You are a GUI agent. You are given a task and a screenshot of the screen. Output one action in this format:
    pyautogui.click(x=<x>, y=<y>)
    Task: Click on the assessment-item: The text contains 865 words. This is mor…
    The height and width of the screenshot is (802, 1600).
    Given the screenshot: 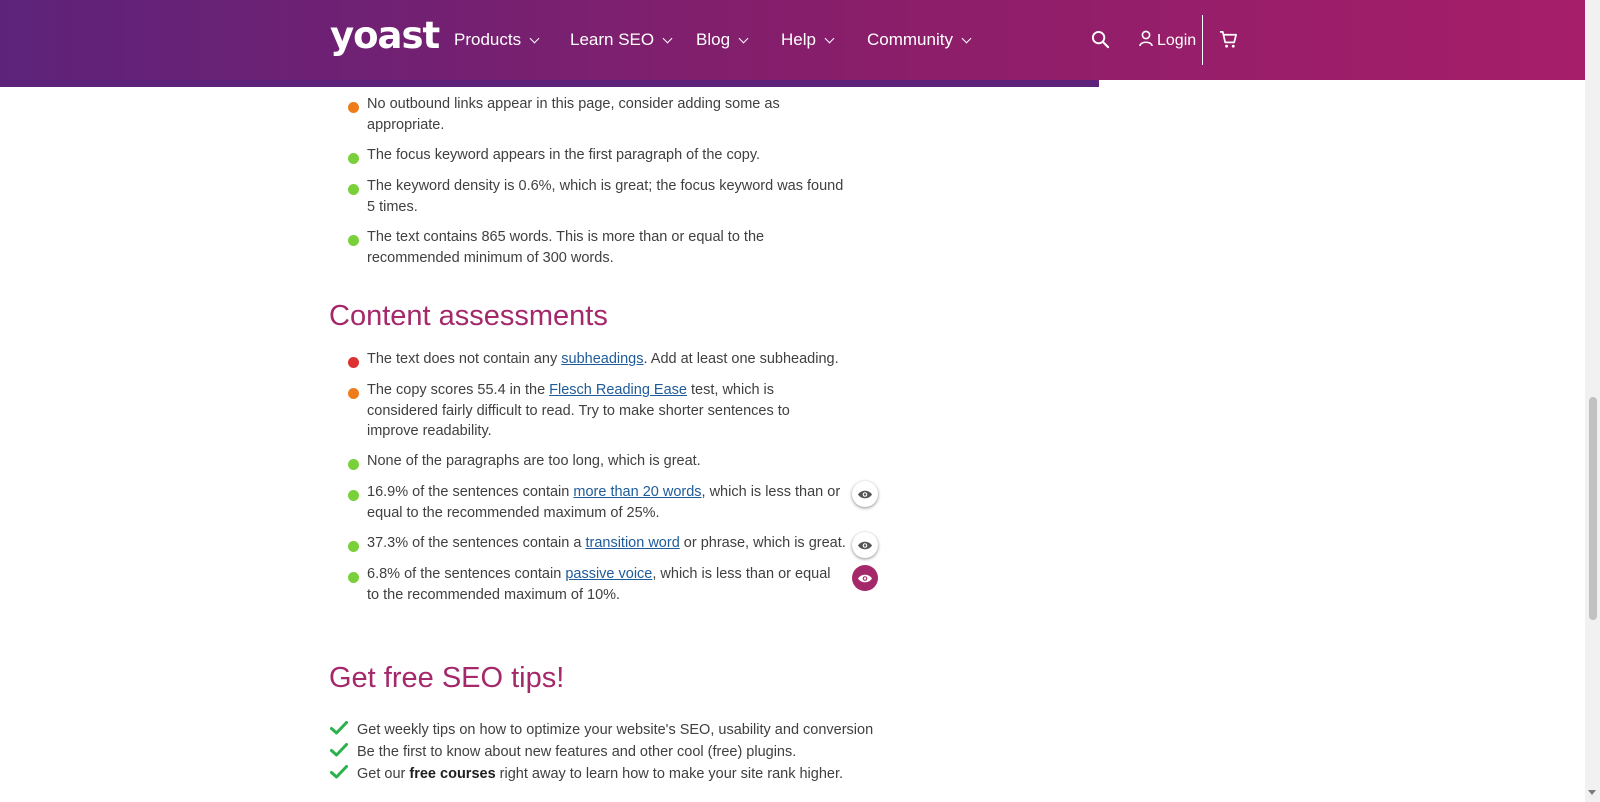 What is the action you would take?
    pyautogui.click(x=566, y=247)
    